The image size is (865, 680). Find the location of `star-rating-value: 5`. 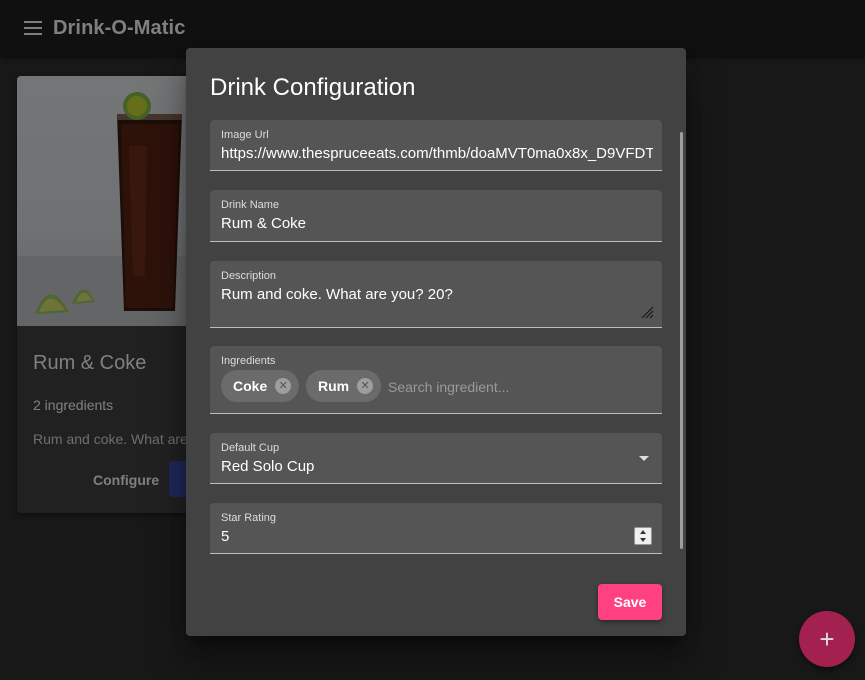

star-rating-value: 5 is located at coordinates (437, 536).